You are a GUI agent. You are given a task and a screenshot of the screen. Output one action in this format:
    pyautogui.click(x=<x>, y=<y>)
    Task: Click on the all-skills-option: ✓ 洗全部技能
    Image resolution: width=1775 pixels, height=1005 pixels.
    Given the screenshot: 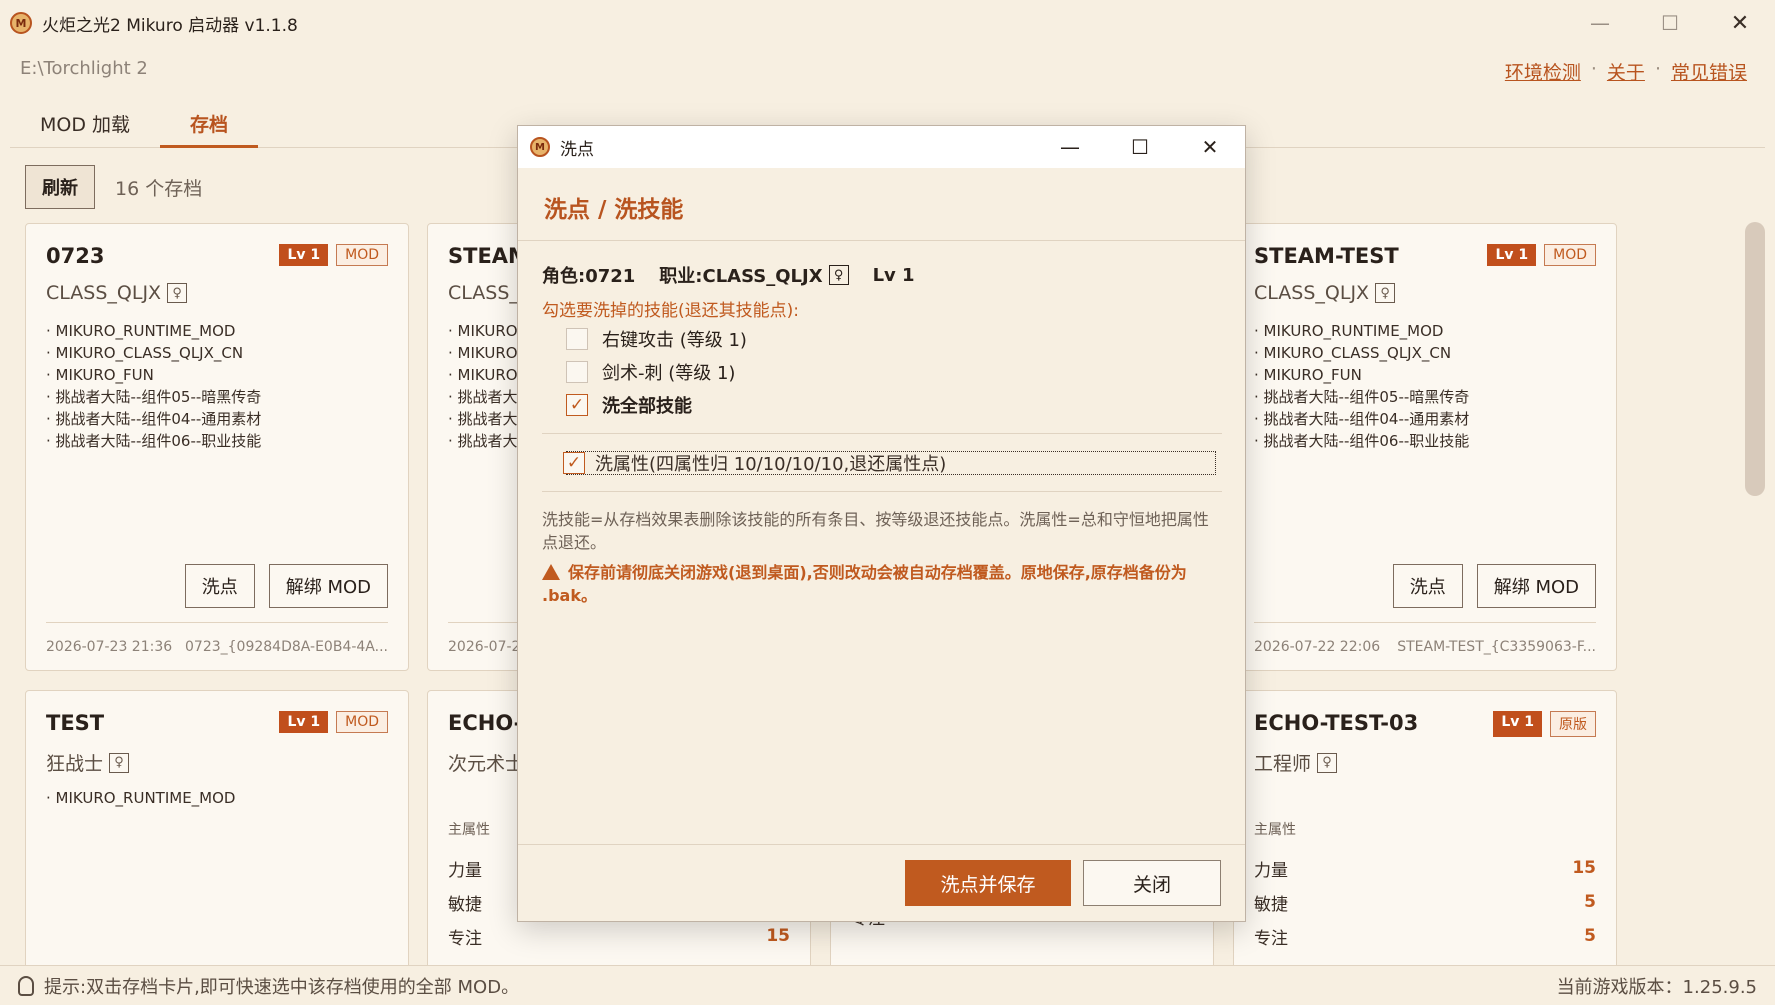 What is the action you would take?
    pyautogui.click(x=629, y=405)
    